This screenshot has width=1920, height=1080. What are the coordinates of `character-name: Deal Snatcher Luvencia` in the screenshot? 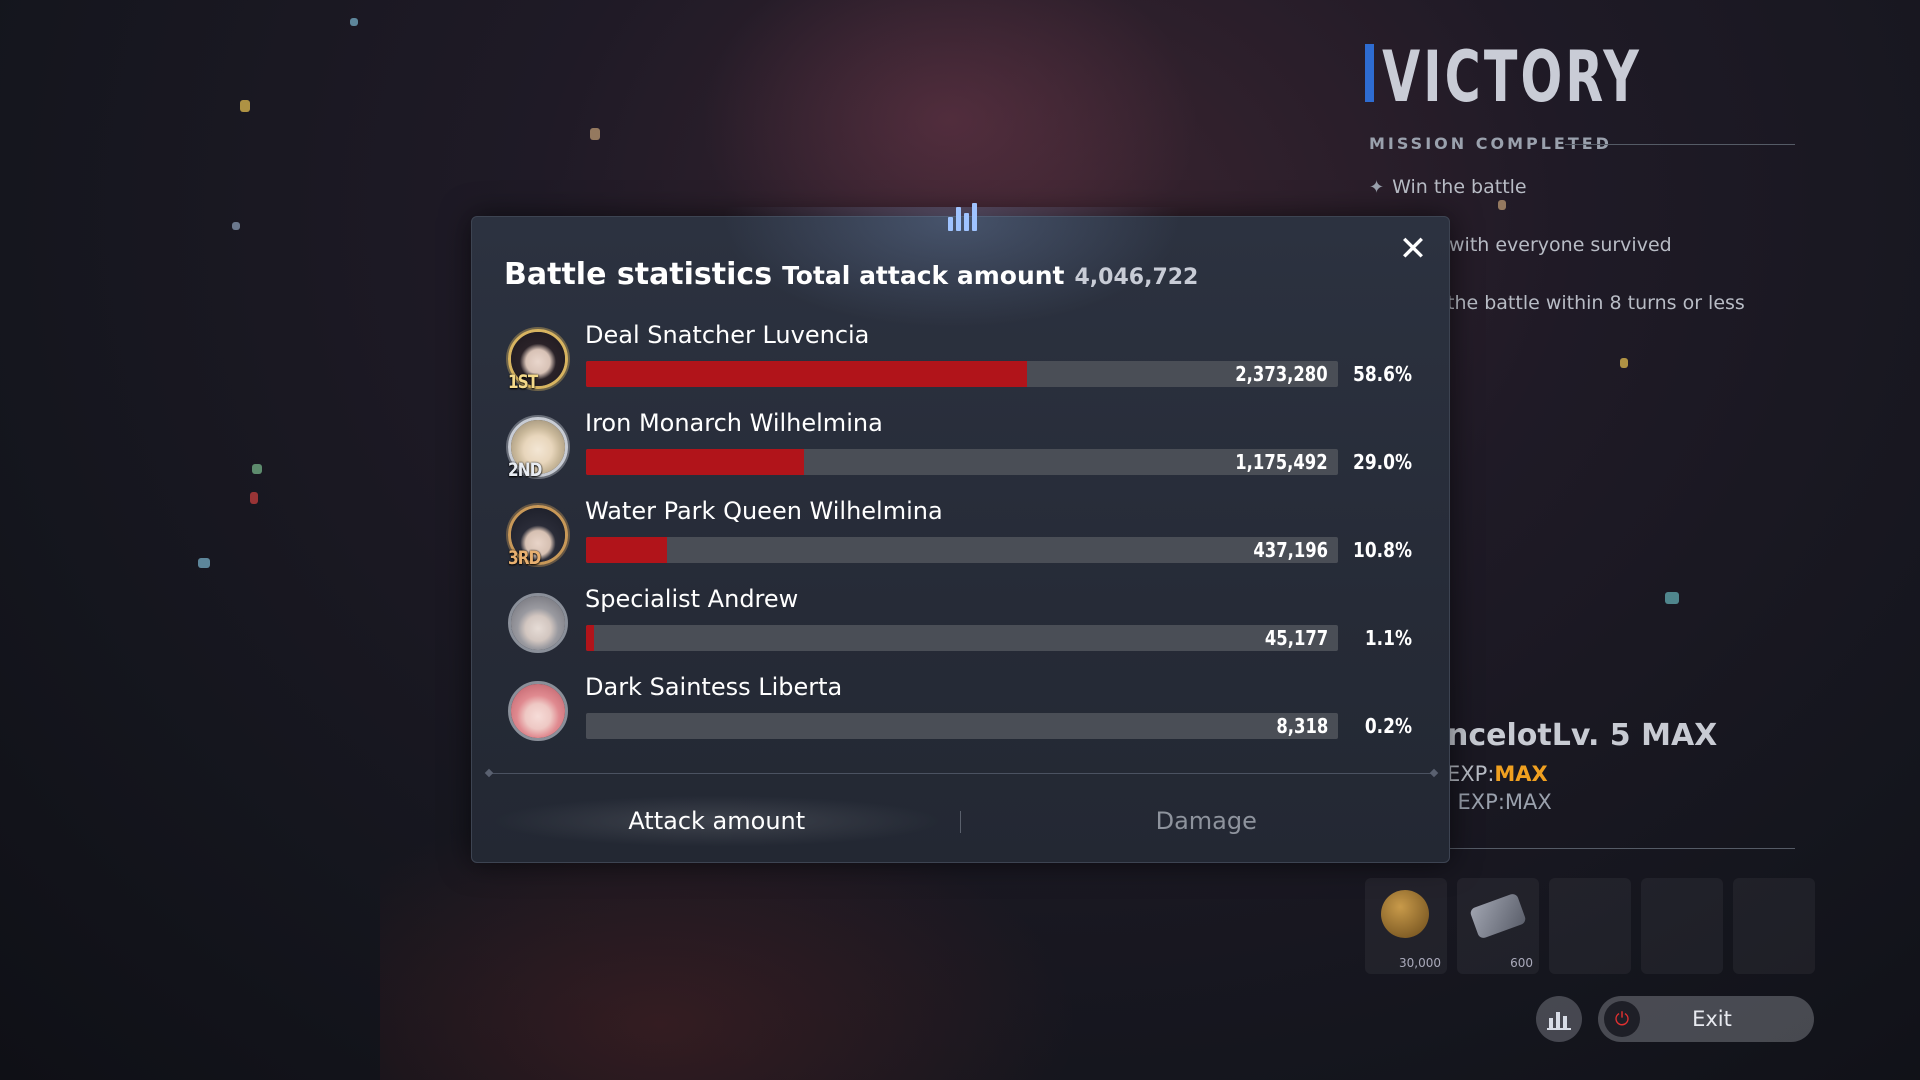 It's located at (727, 335).